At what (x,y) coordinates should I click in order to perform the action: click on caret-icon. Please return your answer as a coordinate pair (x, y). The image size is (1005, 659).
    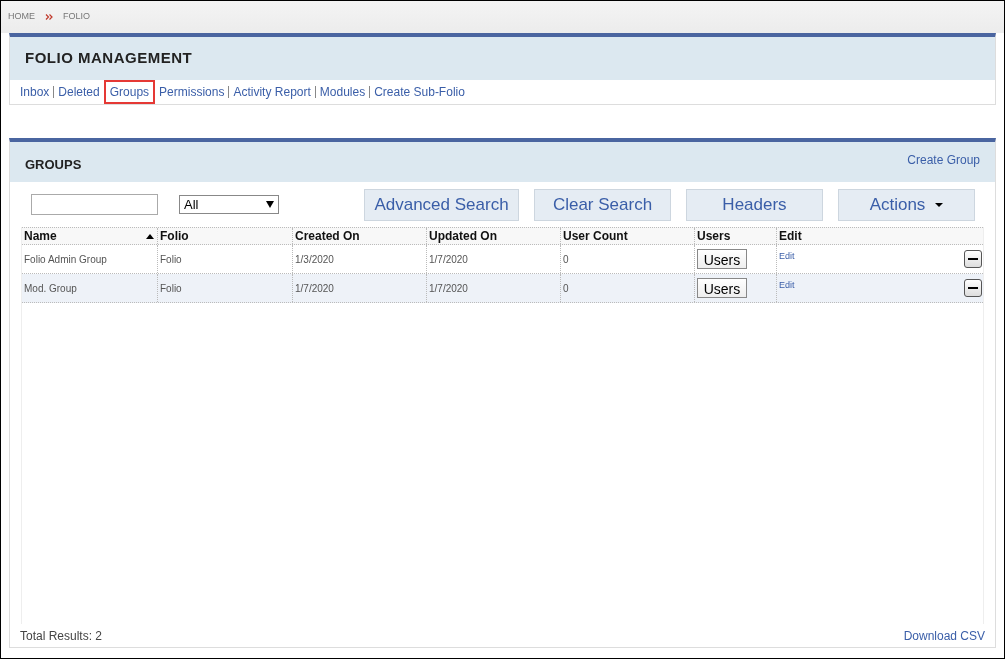
    Looking at the image, I should click on (939, 204).